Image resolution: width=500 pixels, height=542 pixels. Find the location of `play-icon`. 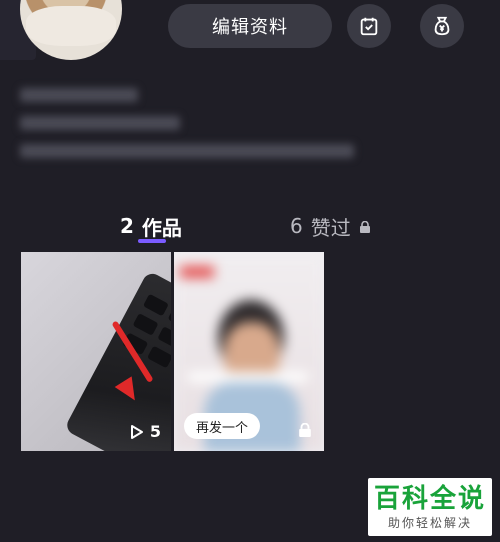

play-icon is located at coordinates (136, 431).